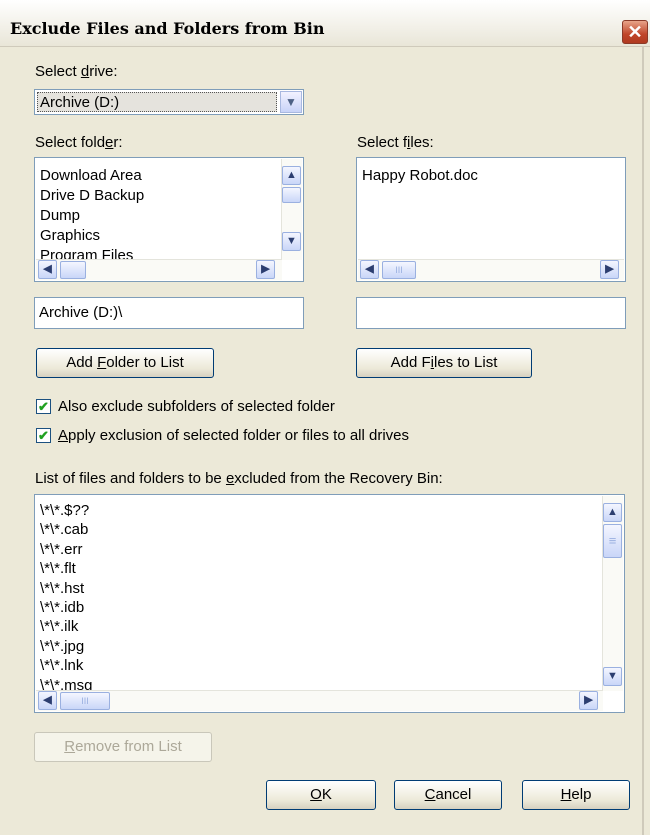 The width and height of the screenshot is (650, 835). Describe the element at coordinates (123, 747) in the screenshot. I see `remove-from-list-button: Remove from List` at that location.